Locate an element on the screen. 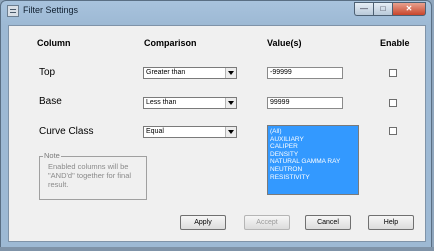 This screenshot has height=251, width=434. comparison-header: Comparison is located at coordinates (170, 43).